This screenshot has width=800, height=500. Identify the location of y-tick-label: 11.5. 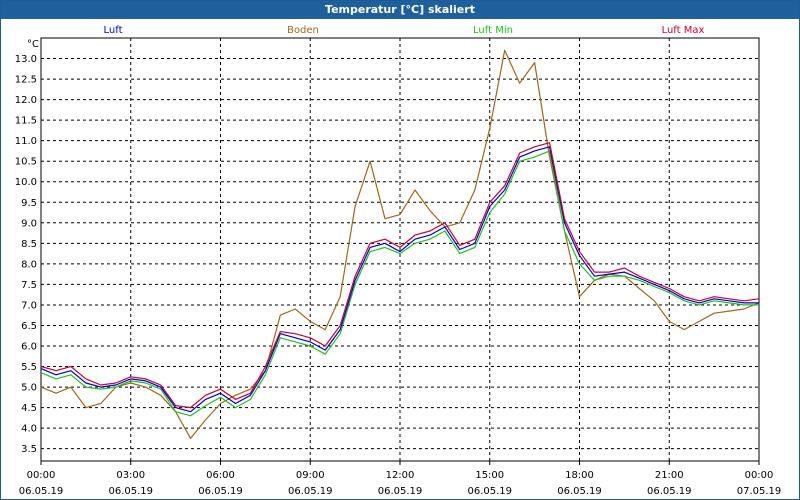
(26, 121).